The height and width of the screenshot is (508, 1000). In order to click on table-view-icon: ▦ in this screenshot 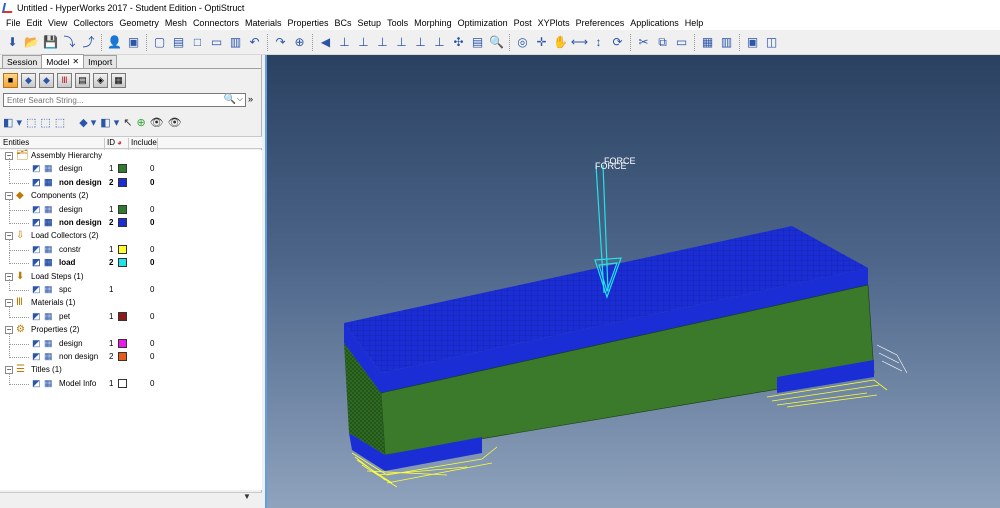, I will do `click(118, 80)`.